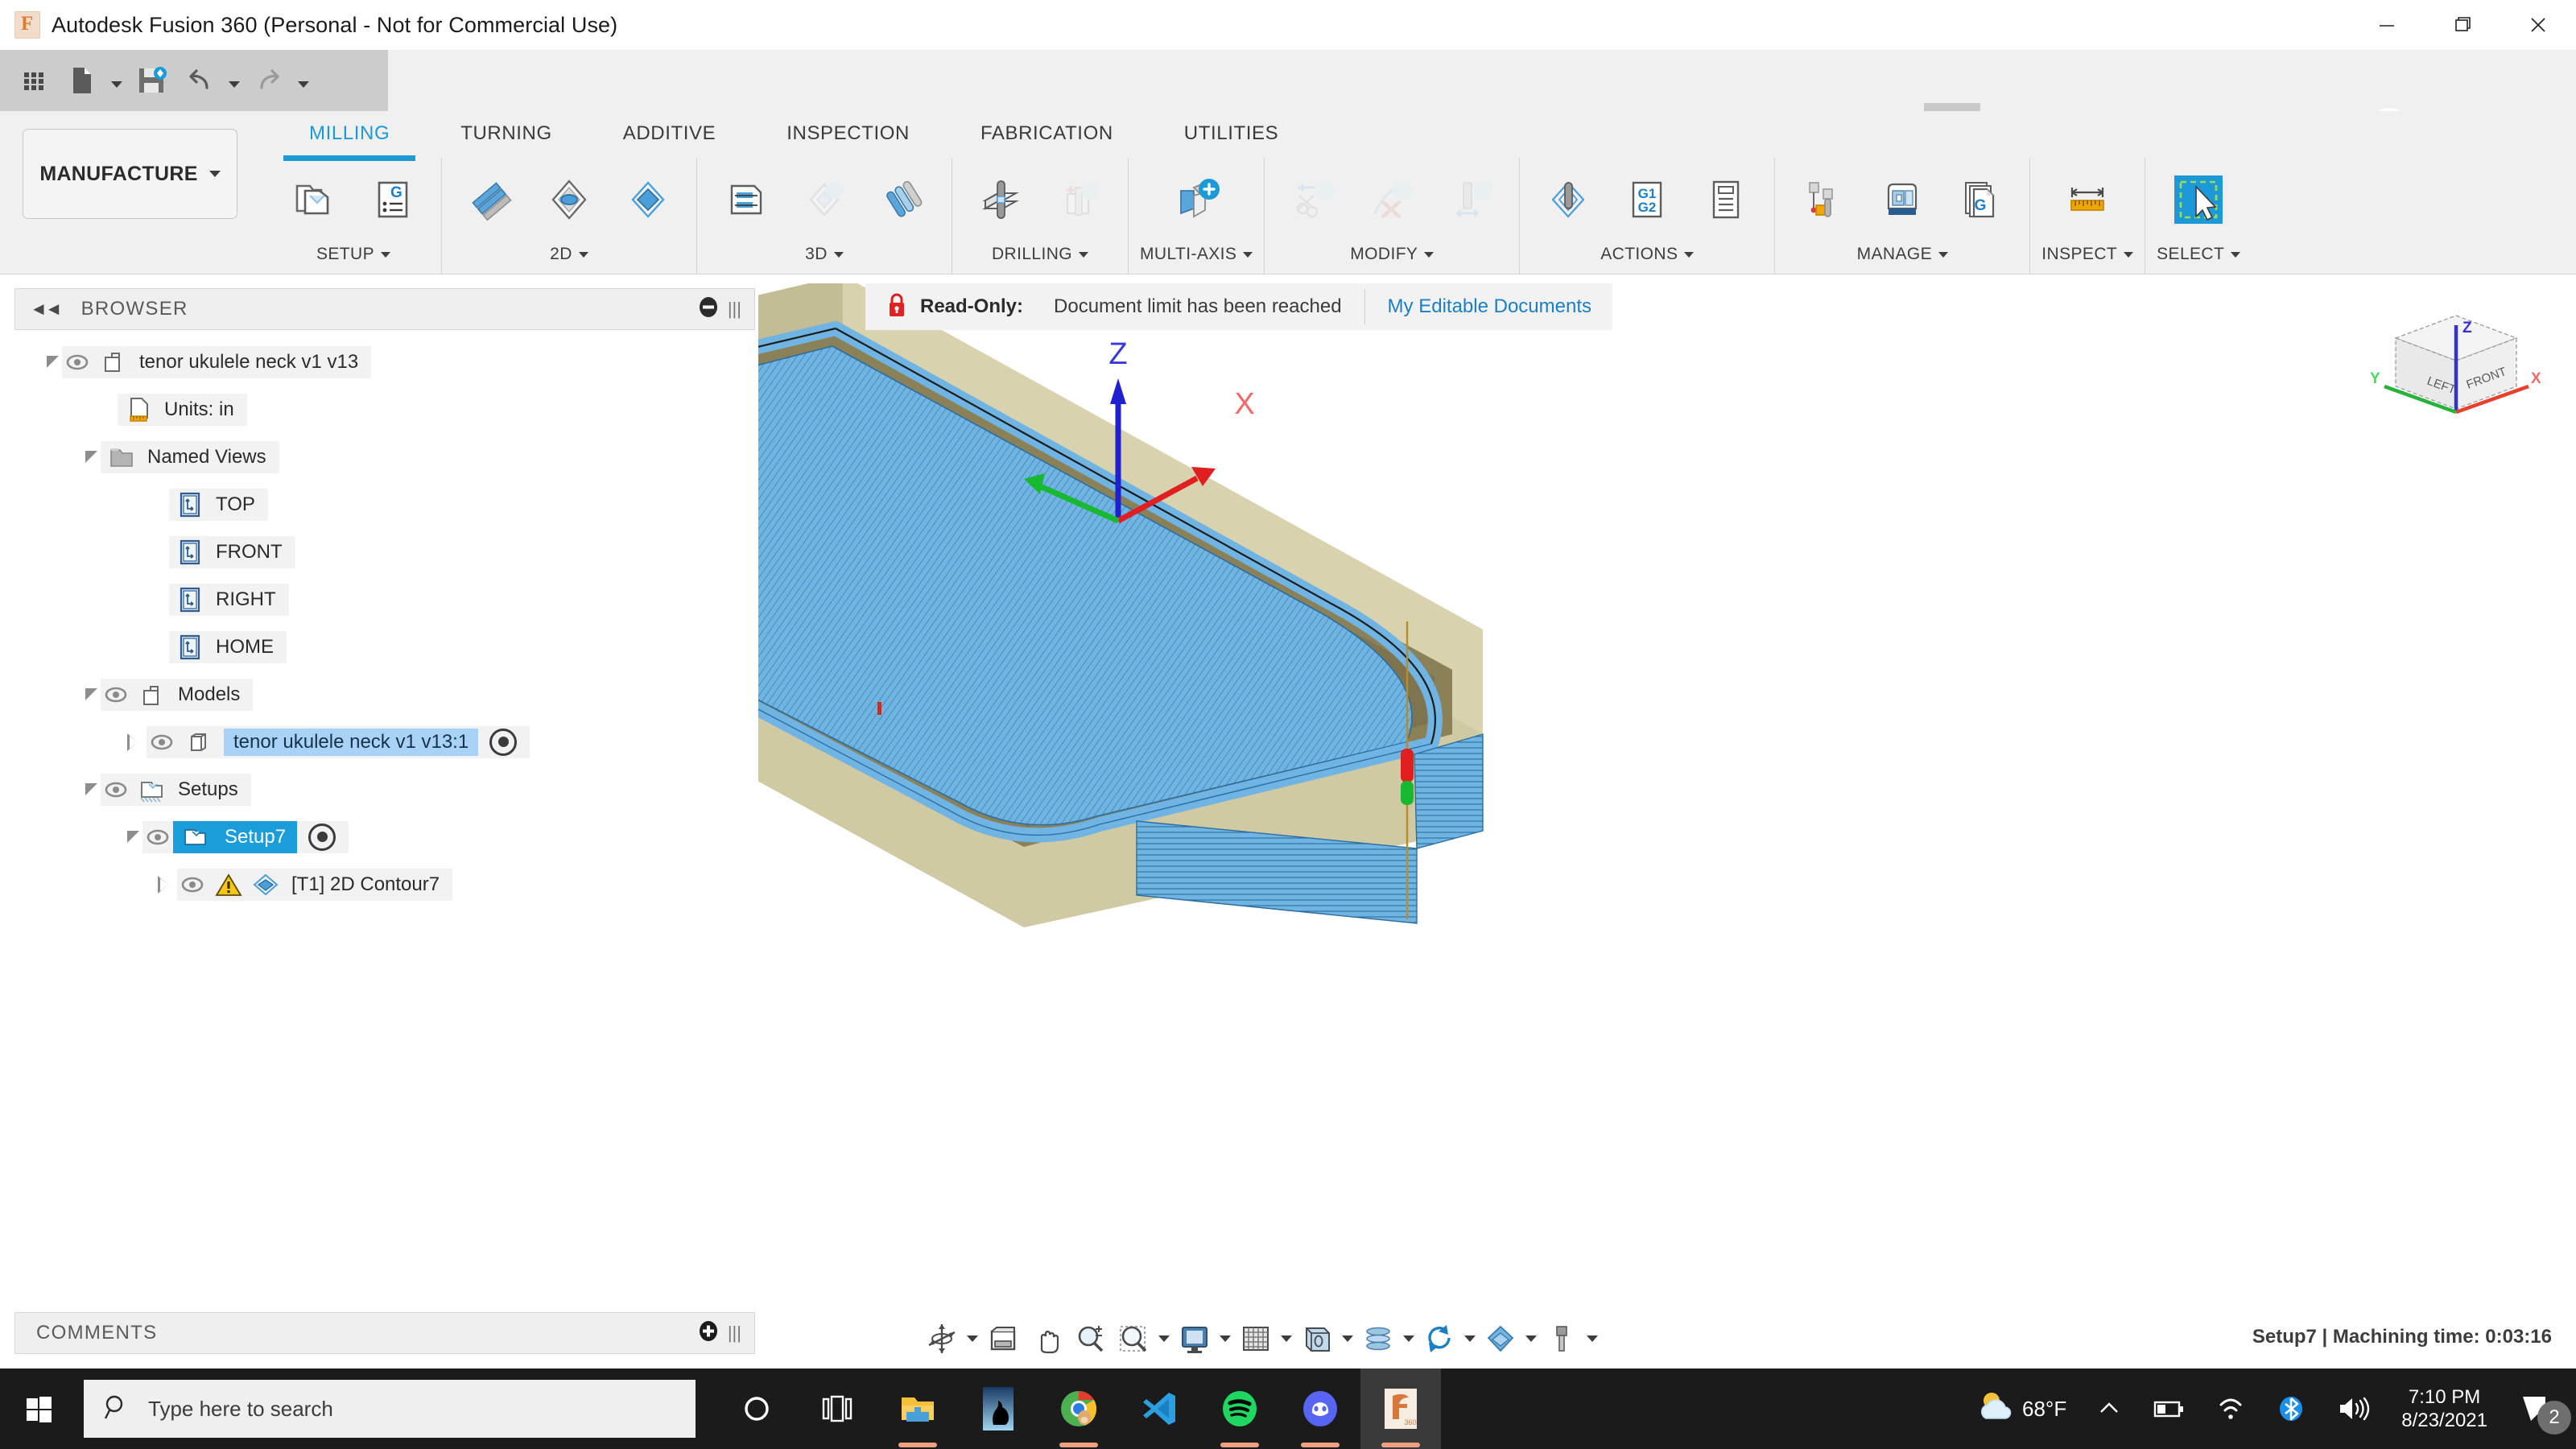 The width and height of the screenshot is (2576, 1449). I want to click on file-icon, so click(82, 80).